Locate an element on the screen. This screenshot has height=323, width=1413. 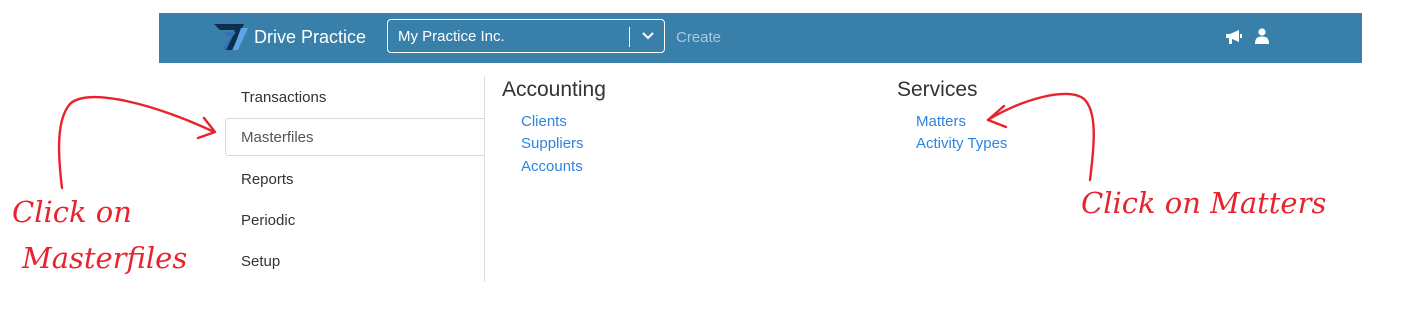
menu-item-periodic: Periodic is located at coordinates (268, 221).